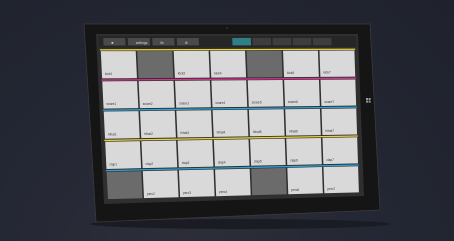  What do you see at coordinates (217, 73) in the screenshot?
I see `pad-label: kick4` at bounding box center [217, 73].